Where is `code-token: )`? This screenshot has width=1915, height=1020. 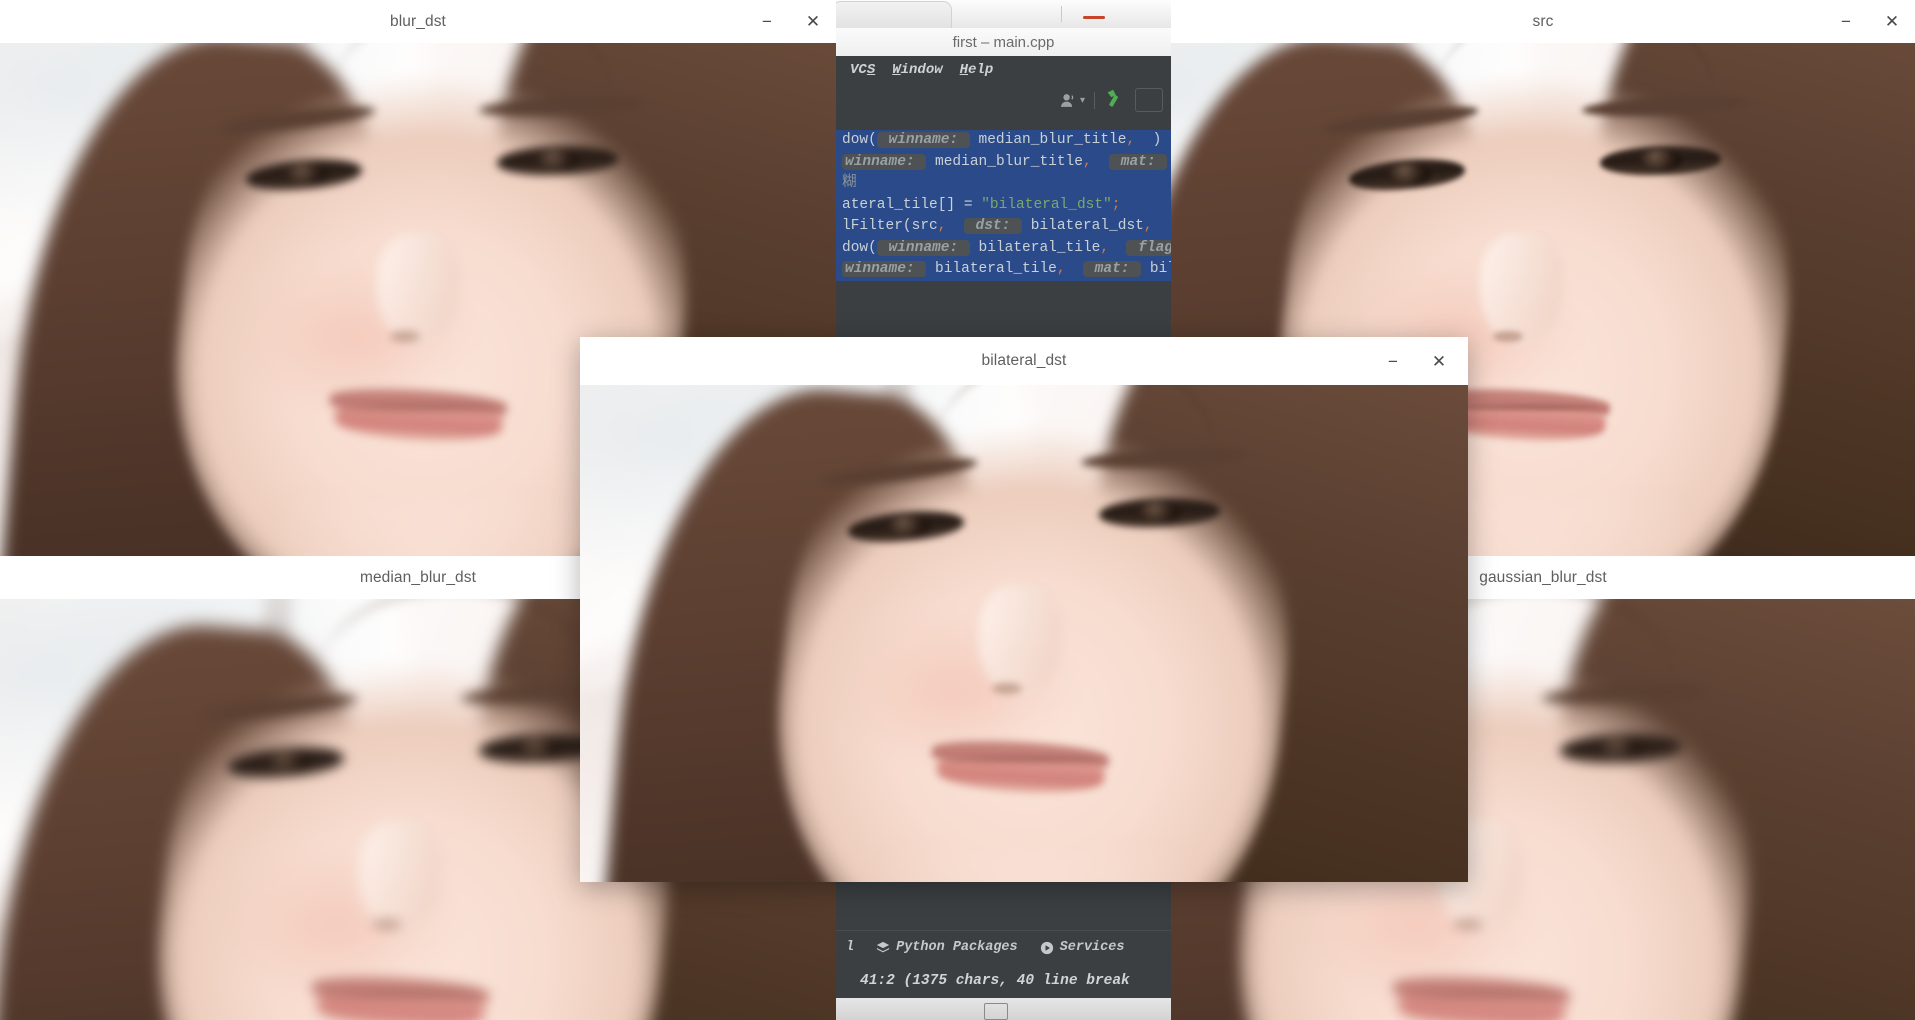
code-token: ) is located at coordinates (1148, 140).